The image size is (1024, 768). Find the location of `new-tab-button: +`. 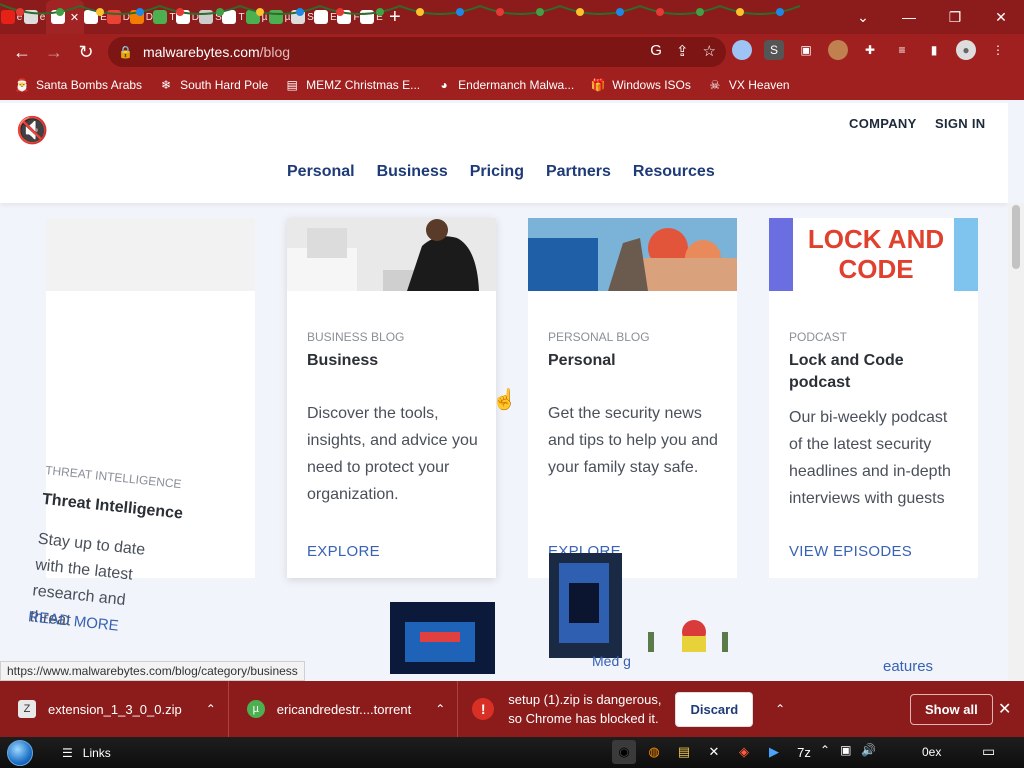

new-tab-button: + is located at coordinates (395, 17).